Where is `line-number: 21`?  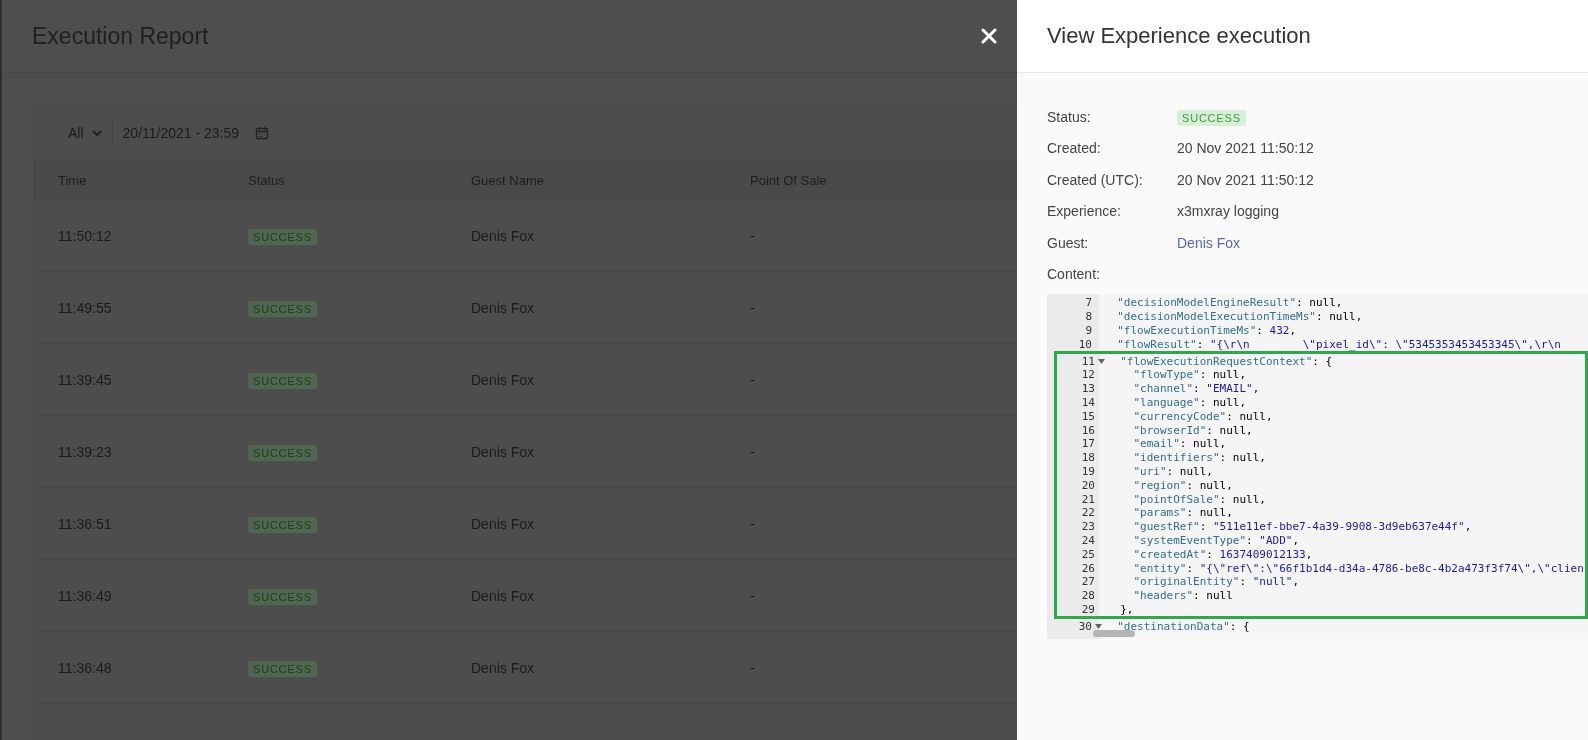 line-number: 21 is located at coordinates (1088, 499).